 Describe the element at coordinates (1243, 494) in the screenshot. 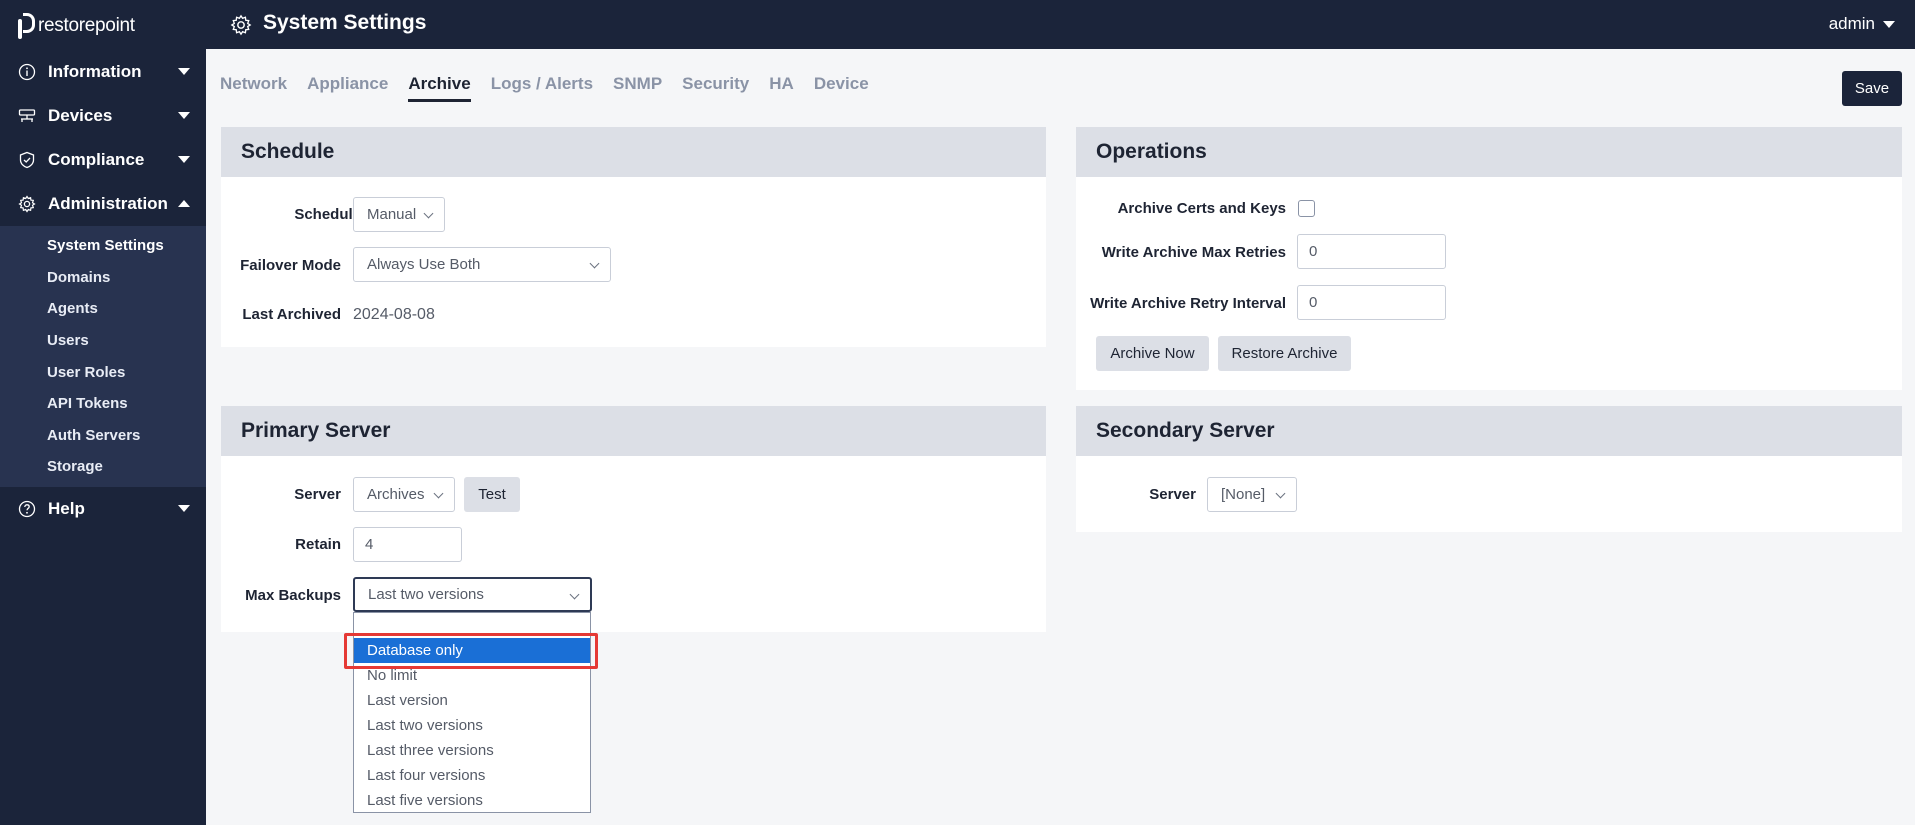

I see `secondary-server-value: [None]` at that location.